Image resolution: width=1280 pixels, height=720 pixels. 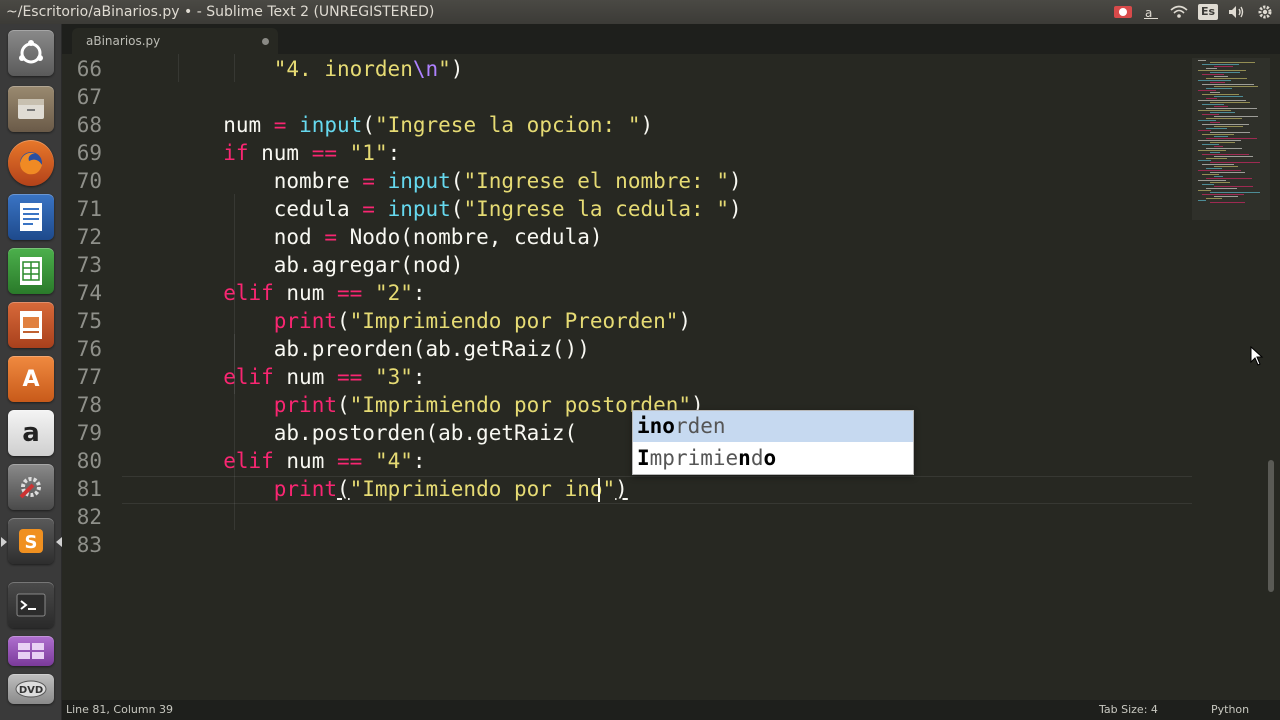 I want to click on code-token: "2", so click(x=393, y=293).